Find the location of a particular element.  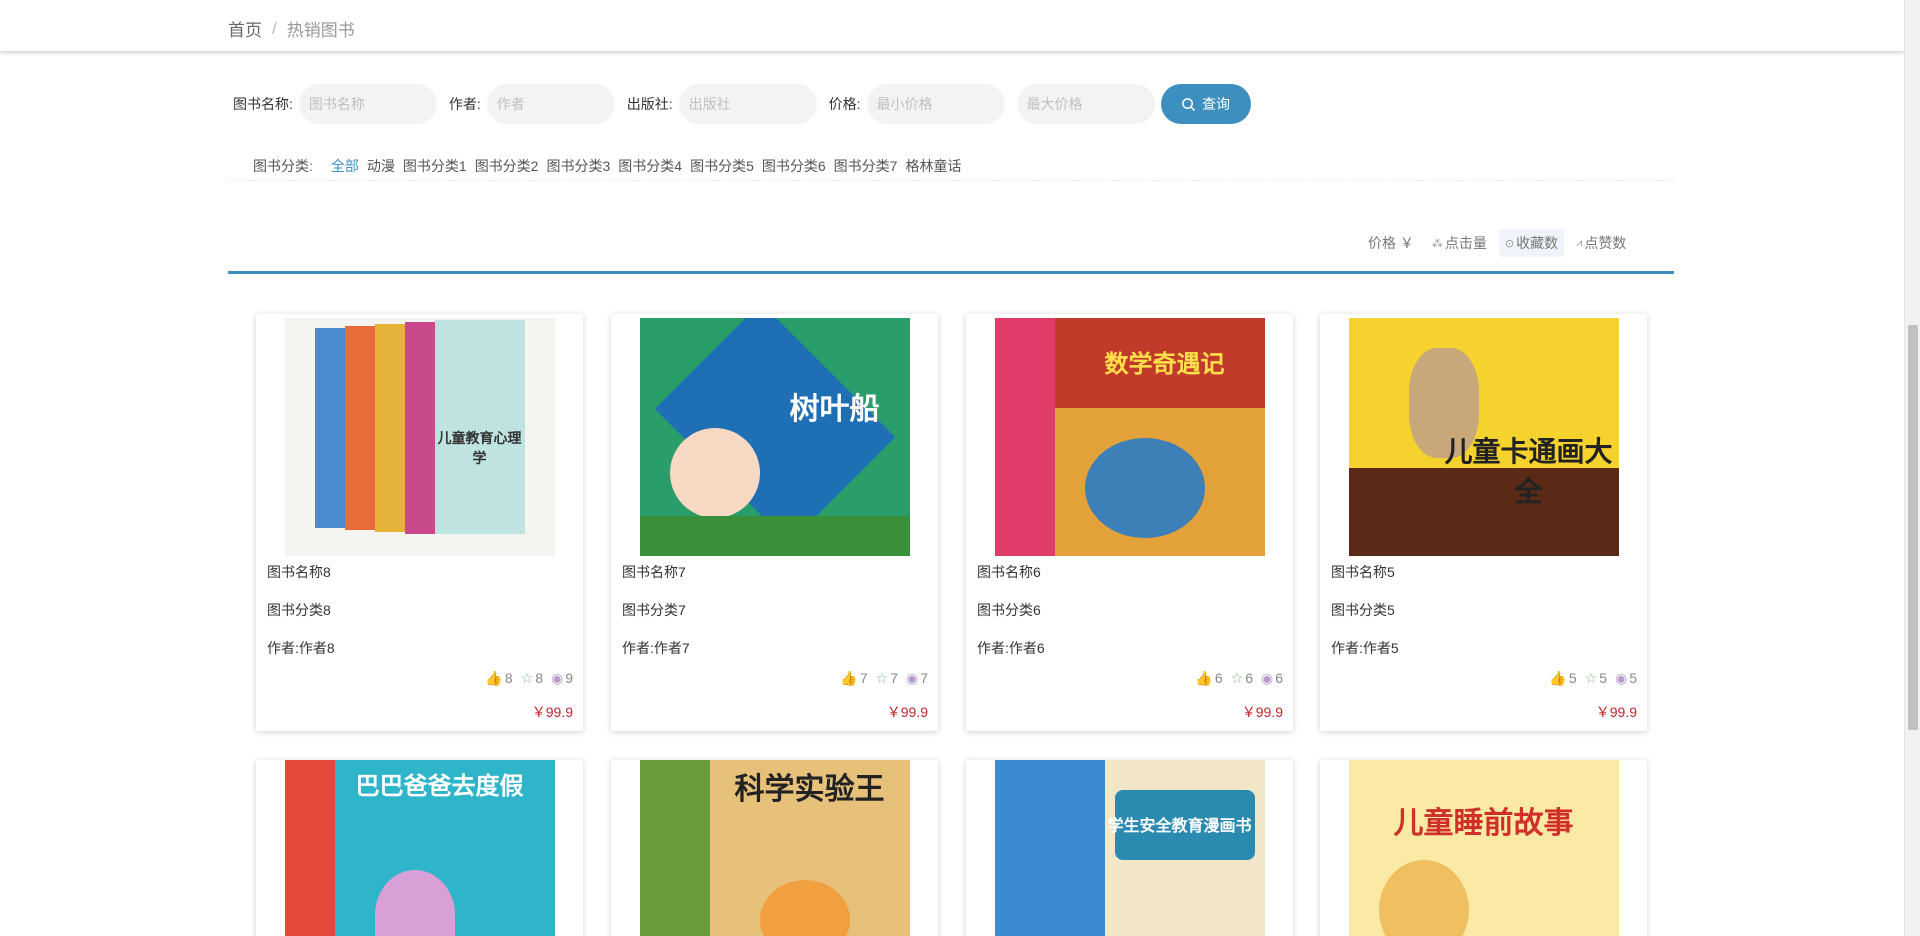

book-stats: 👍 7 ☆ 7 ◉ 7 is located at coordinates (884, 678).